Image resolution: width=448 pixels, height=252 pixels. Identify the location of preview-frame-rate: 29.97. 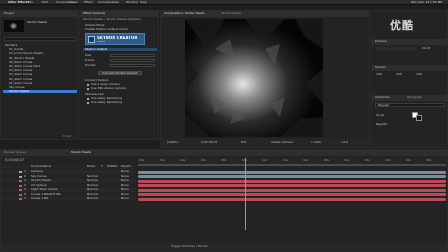
(426, 48).